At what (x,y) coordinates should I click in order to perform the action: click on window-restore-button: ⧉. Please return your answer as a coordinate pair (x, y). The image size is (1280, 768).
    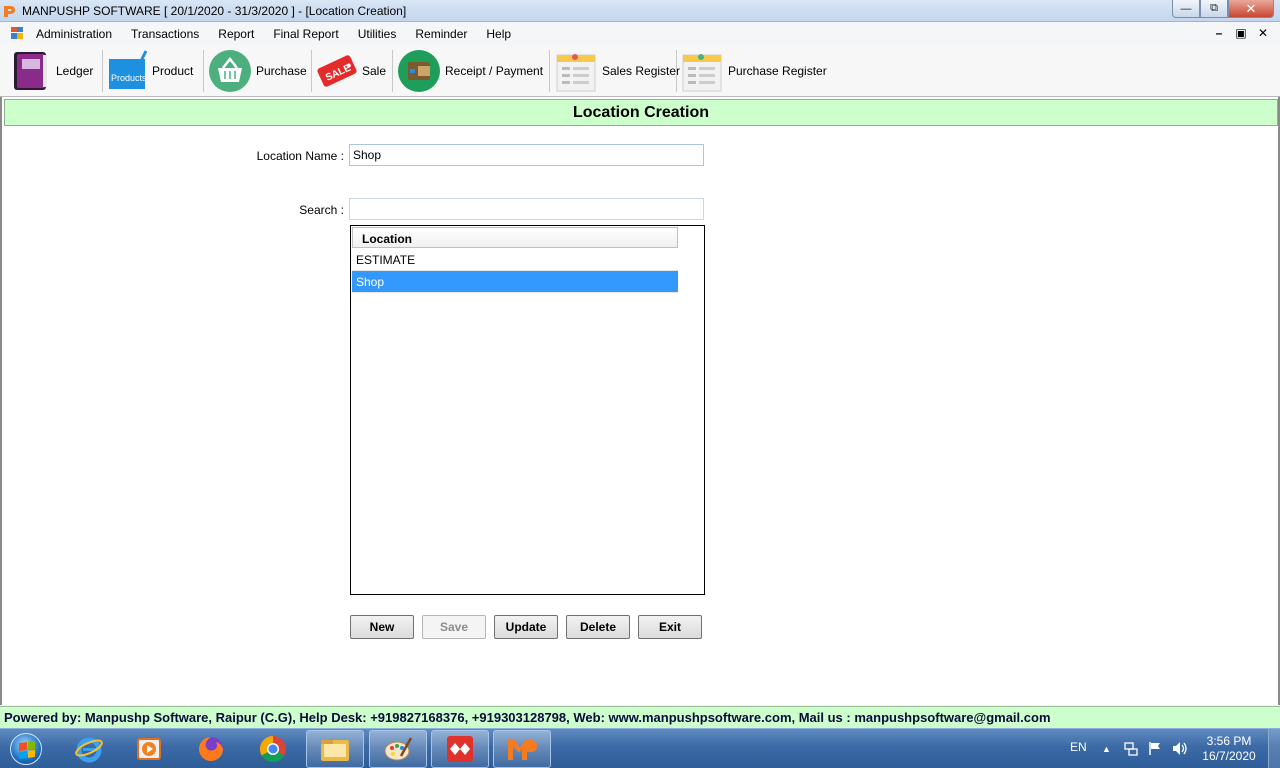
    Looking at the image, I should click on (1214, 9).